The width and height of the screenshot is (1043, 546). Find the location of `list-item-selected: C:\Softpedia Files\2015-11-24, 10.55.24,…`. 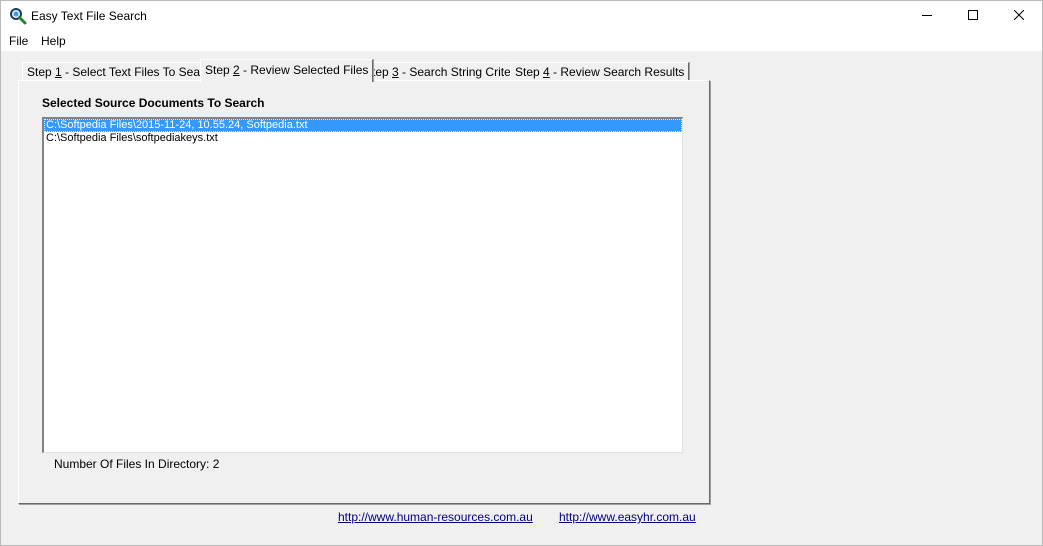

list-item-selected: C:\Softpedia Files\2015-11-24, 10.55.24,… is located at coordinates (363, 125).